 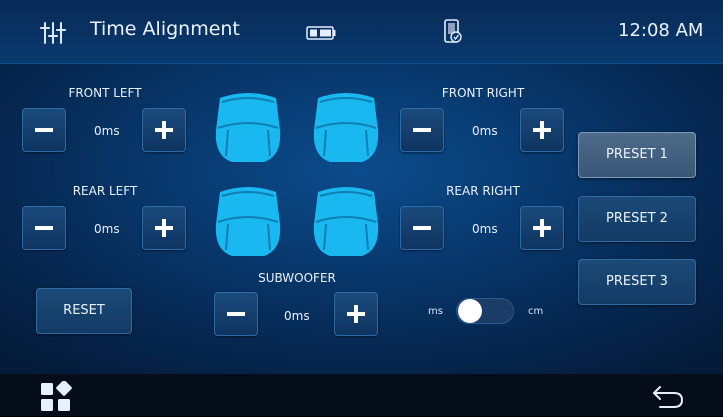 What do you see at coordinates (346, 126) in the screenshot?
I see `seat-front-right-icon` at bounding box center [346, 126].